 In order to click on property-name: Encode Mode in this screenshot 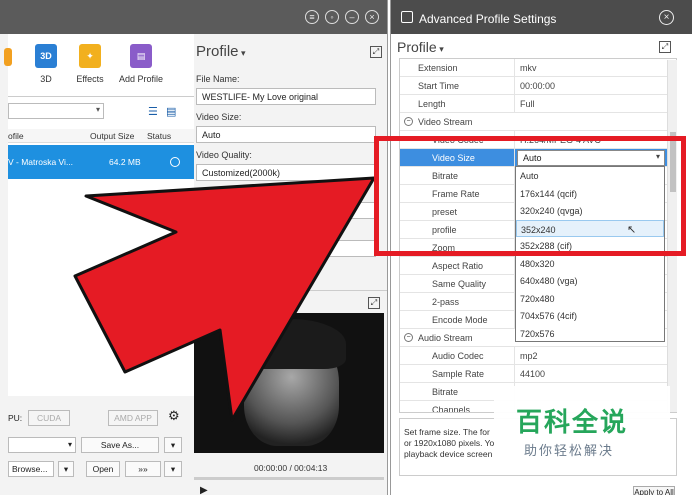, I will do `click(460, 320)`.